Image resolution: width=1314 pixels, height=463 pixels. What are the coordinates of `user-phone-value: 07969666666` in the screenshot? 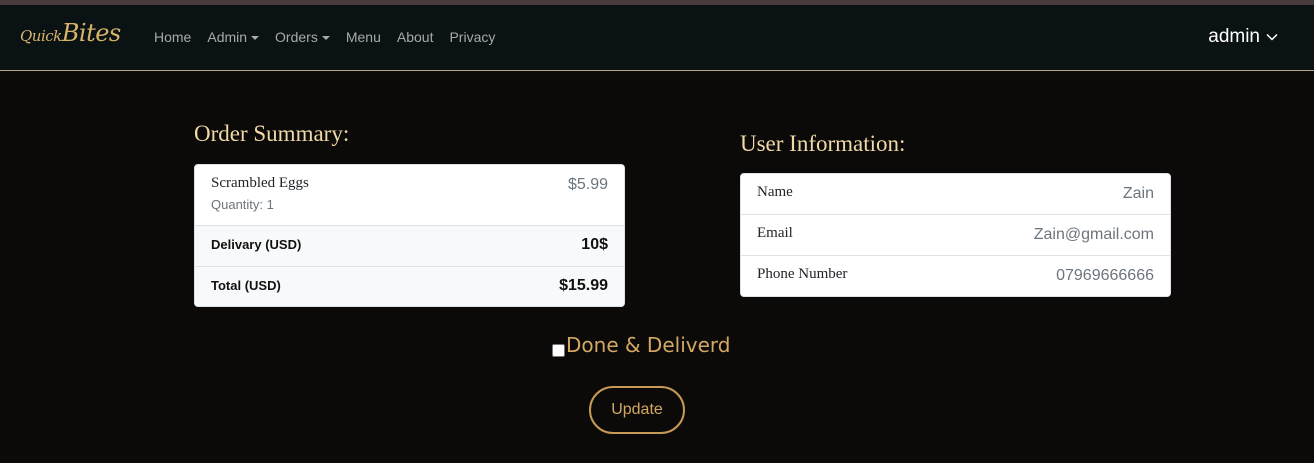 It's located at (1105, 275).